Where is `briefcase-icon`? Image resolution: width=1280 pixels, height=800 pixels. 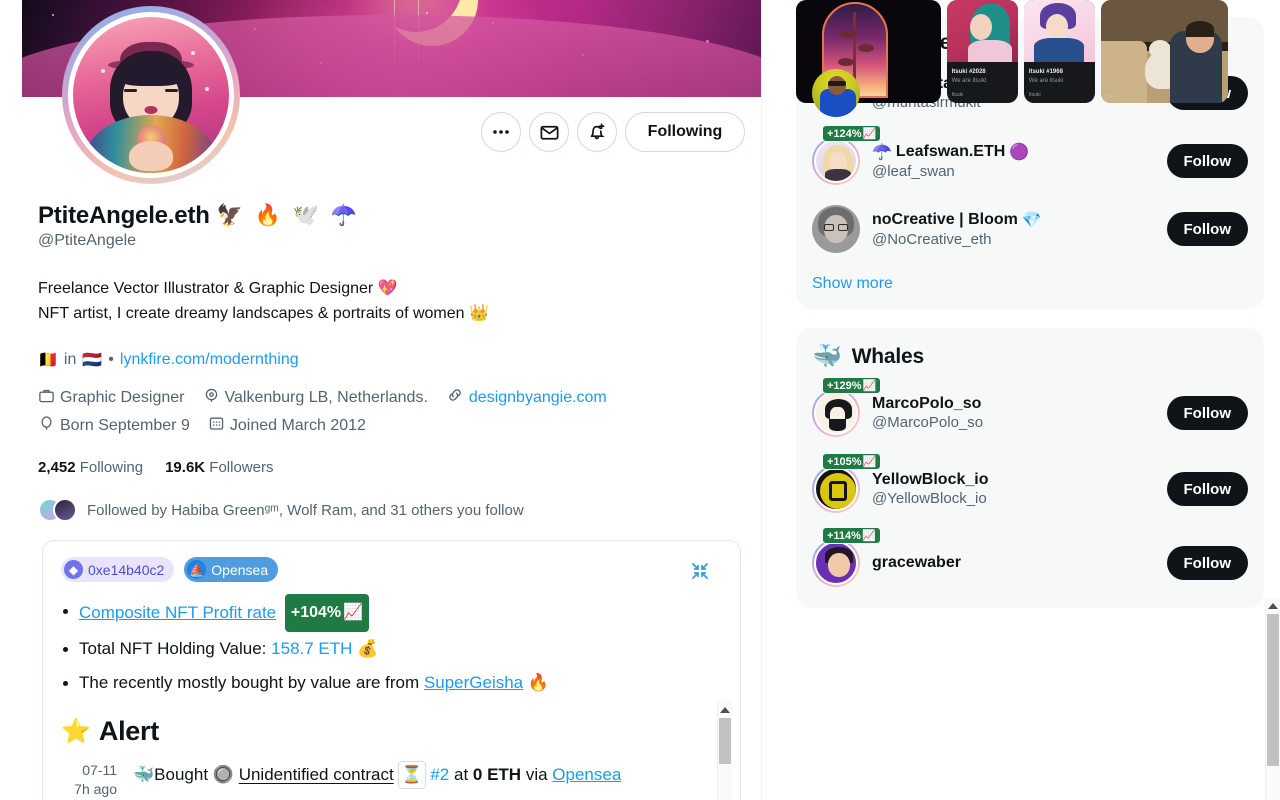
briefcase-icon is located at coordinates (46, 398).